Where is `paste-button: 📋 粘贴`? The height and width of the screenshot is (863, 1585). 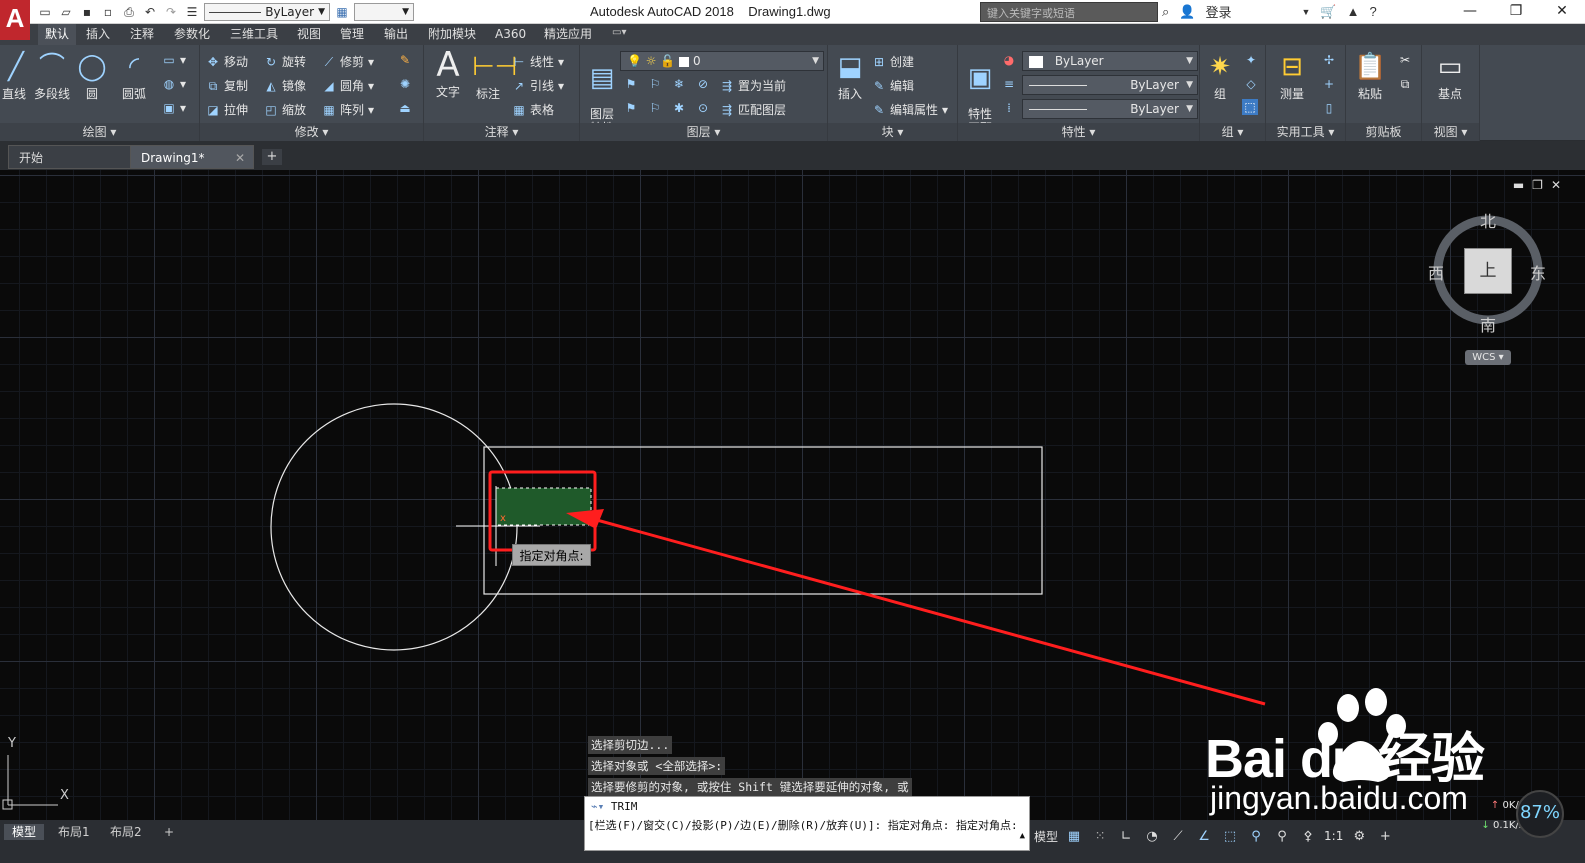
paste-button: 📋 粘贴 is located at coordinates (1370, 76).